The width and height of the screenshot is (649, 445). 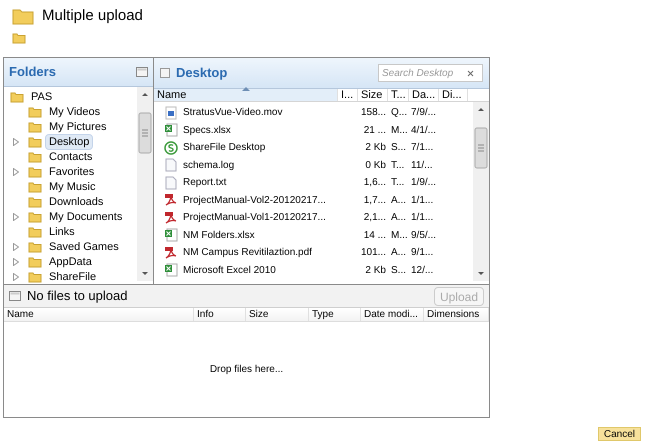 What do you see at coordinates (171, 183) in the screenshot?
I see `document-icon` at bounding box center [171, 183].